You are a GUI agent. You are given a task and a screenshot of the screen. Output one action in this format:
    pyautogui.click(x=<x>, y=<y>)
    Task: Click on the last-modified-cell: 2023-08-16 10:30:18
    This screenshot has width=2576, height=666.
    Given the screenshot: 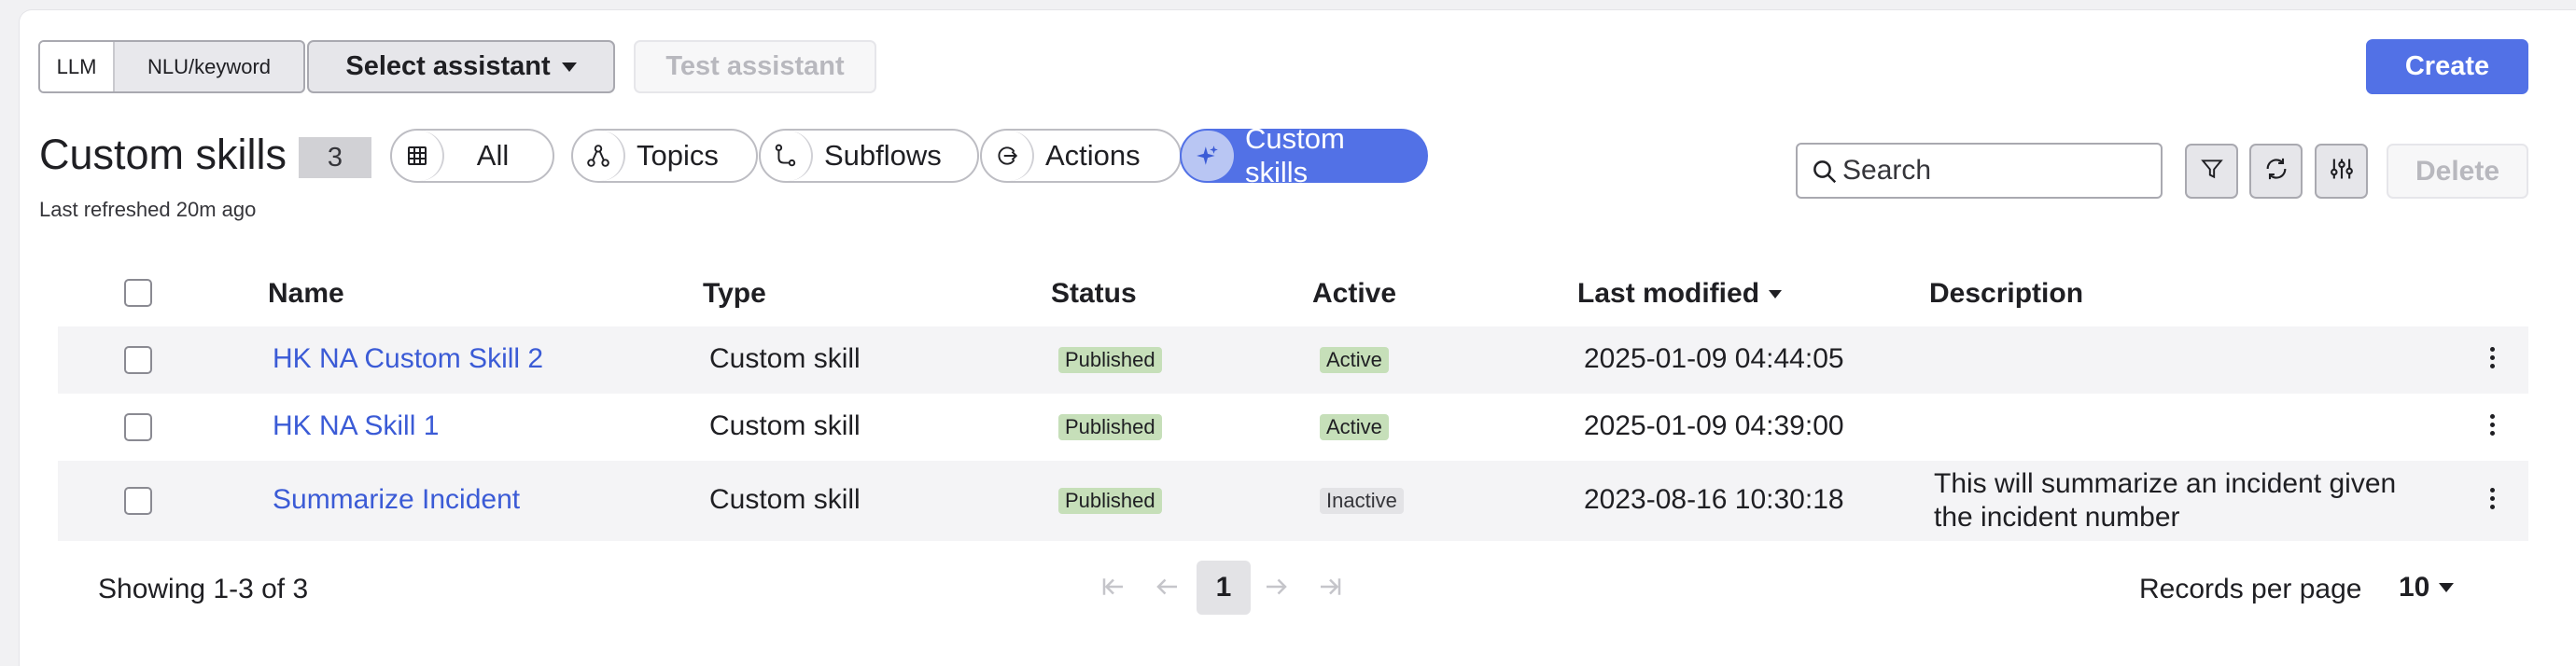 What is the action you would take?
    pyautogui.click(x=1714, y=499)
    